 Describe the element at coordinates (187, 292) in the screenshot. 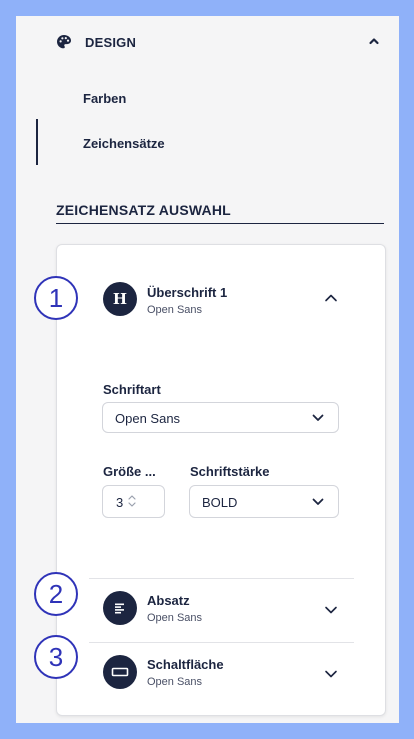

I see `font-row-title: Überschrift 1` at that location.